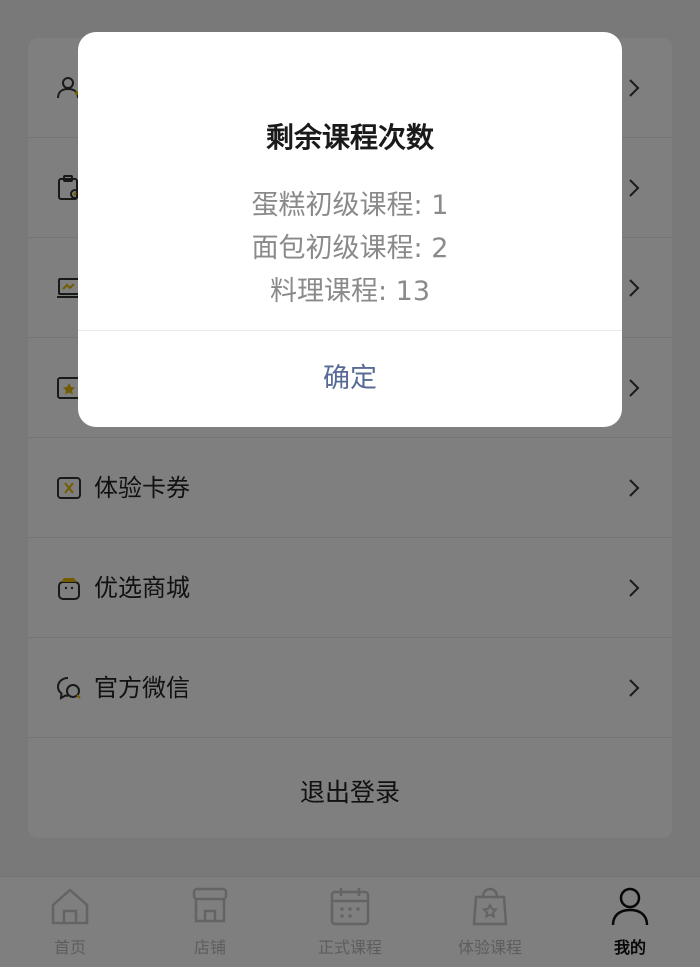 The width and height of the screenshot is (700, 967). Describe the element at coordinates (349, 137) in the screenshot. I see `dialog-title: 剩余课程次数` at that location.